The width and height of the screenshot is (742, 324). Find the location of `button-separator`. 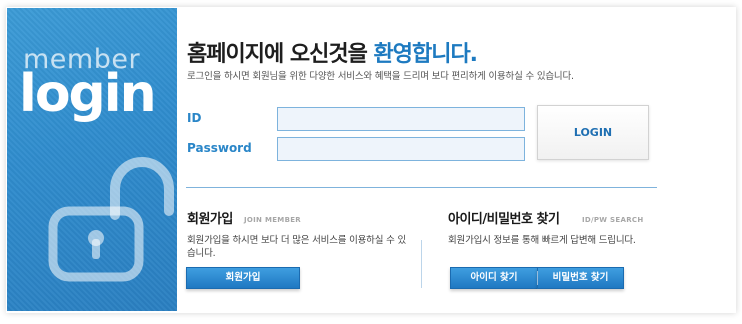

button-separator is located at coordinates (537, 278).